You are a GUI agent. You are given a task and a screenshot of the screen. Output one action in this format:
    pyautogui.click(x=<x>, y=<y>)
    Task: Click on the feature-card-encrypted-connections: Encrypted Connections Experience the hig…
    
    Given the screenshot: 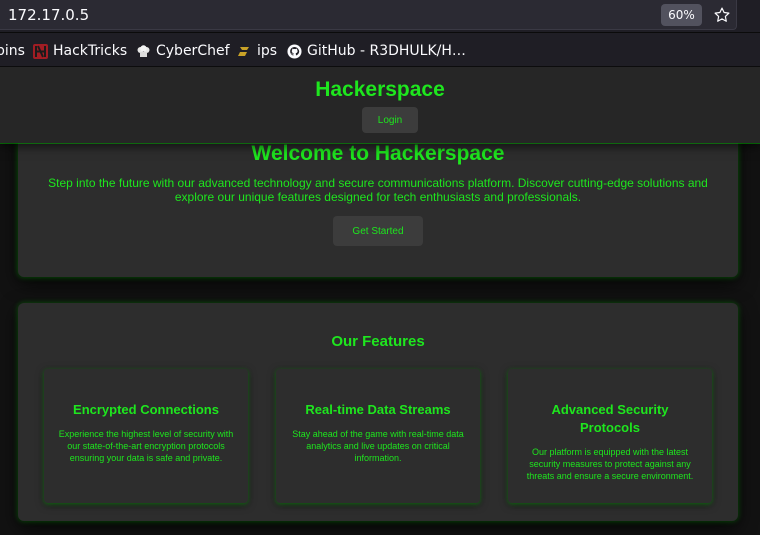 What is the action you would take?
    pyautogui.click(x=146, y=436)
    